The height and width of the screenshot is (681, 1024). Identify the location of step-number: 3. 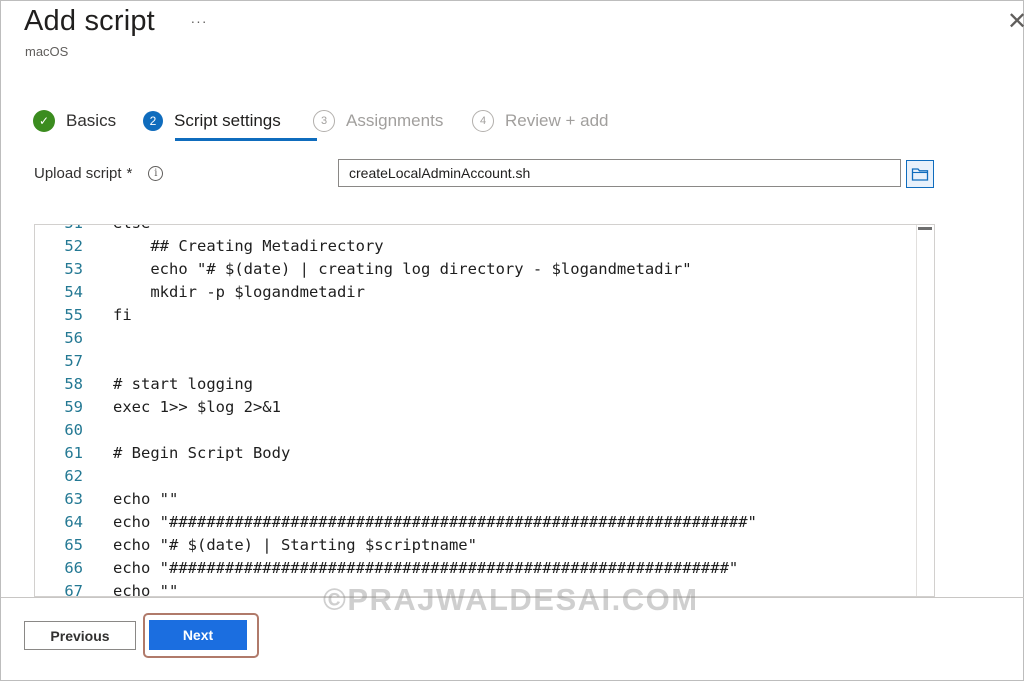
(324, 121).